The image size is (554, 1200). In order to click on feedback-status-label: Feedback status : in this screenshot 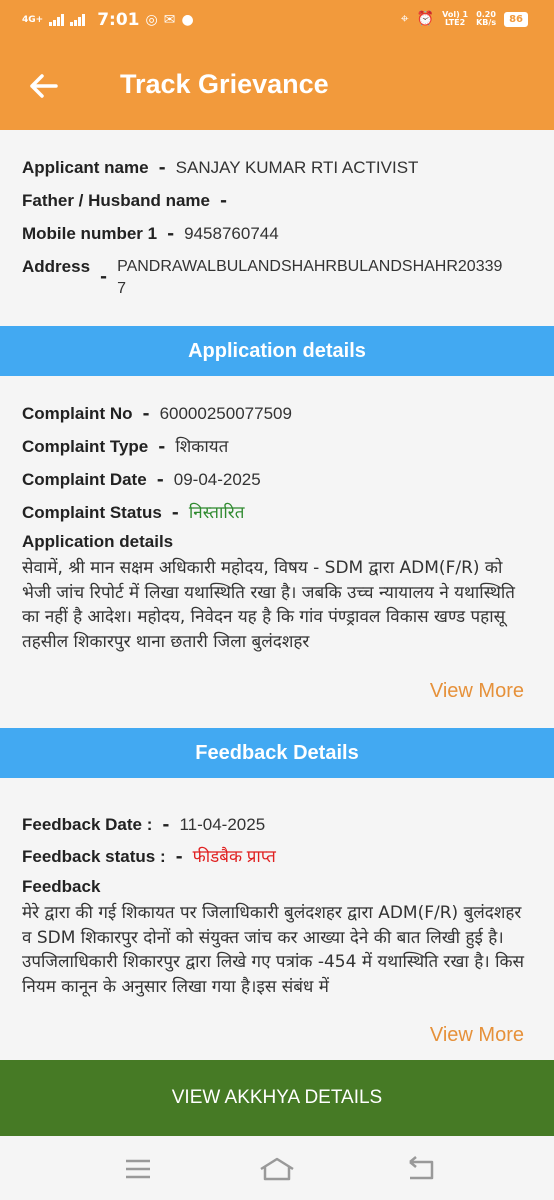, I will do `click(94, 856)`.